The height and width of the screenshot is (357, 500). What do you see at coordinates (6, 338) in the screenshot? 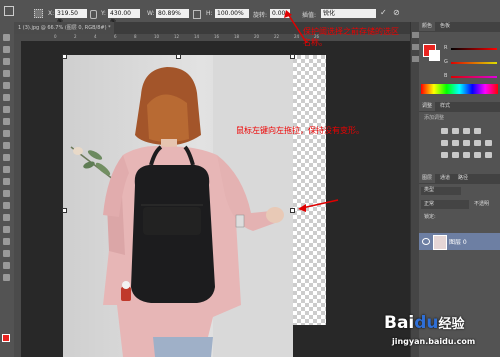
I see `foreground-color-swatch` at bounding box center [6, 338].